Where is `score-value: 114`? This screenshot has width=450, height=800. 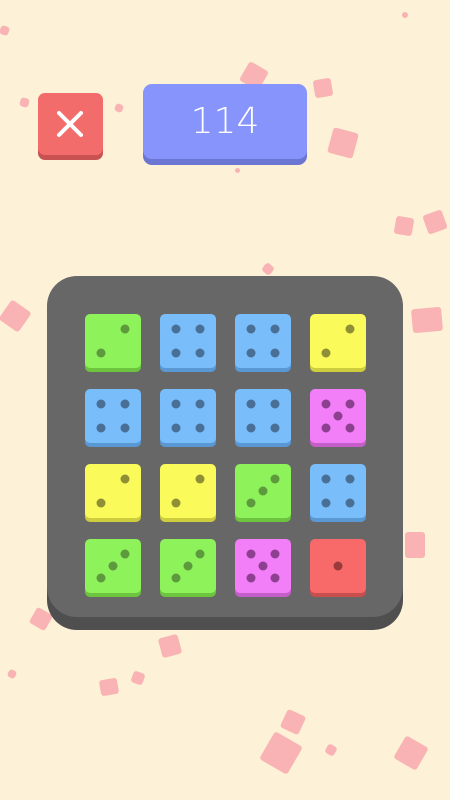
score-value: 114 is located at coordinates (225, 121).